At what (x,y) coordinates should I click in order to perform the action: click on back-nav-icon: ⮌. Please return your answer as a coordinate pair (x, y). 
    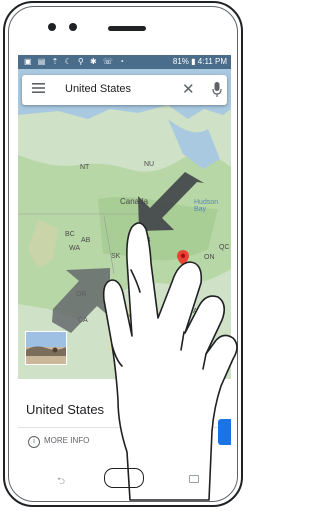
    Looking at the image, I should click on (61, 482).